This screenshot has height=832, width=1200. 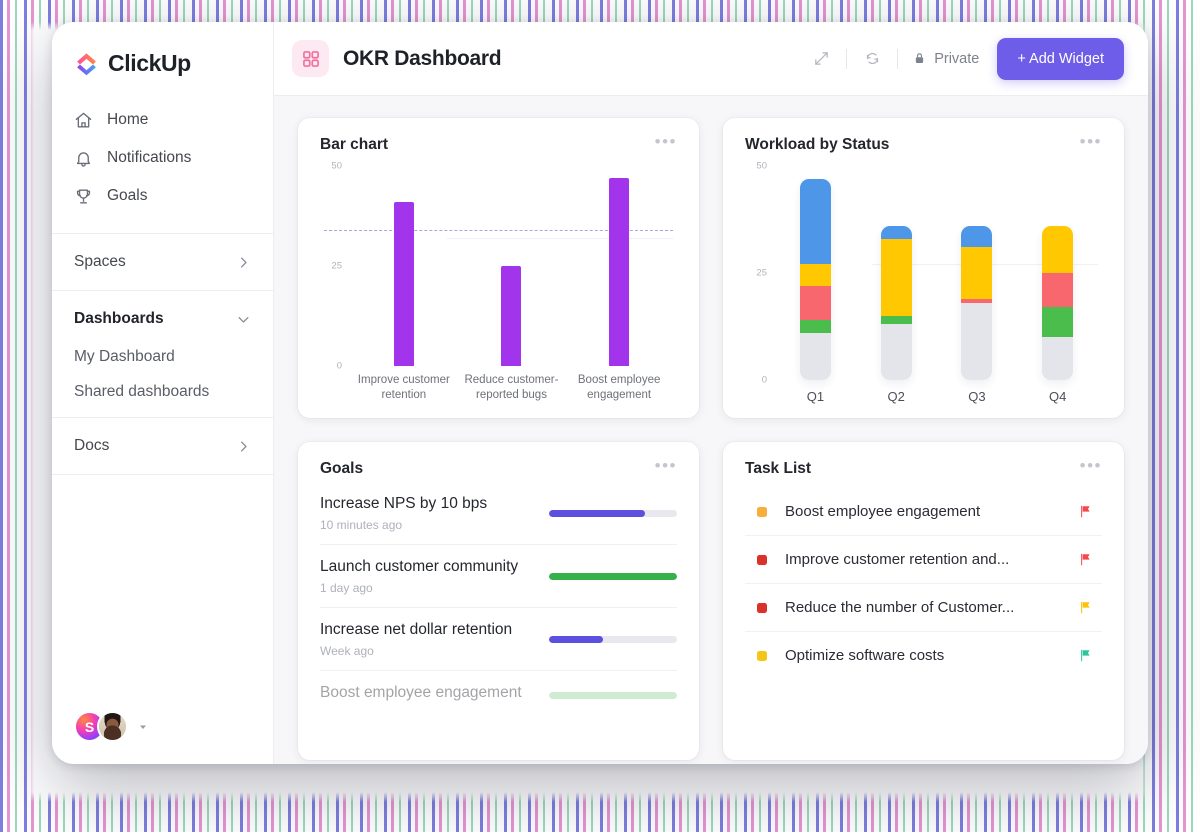 I want to click on bar-chart-plot: 0 25 50, so click(x=498, y=266).